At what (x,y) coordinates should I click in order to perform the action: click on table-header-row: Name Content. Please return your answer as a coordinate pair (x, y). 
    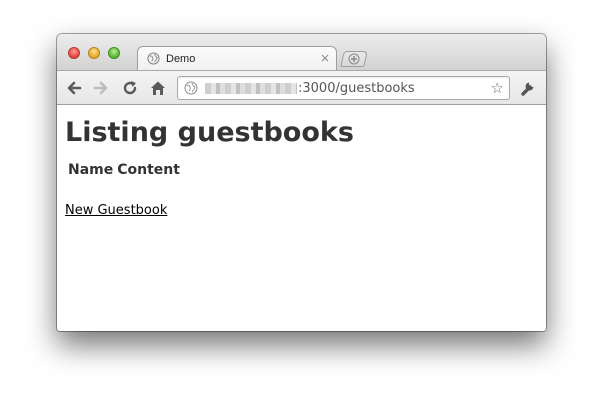
    Looking at the image, I should click on (124, 170).